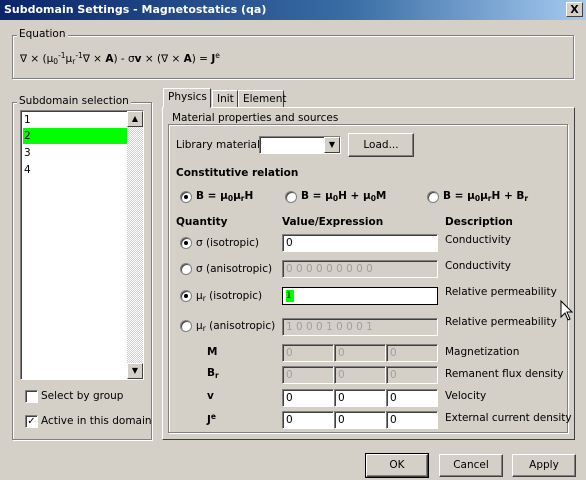 This screenshot has width=586, height=480. I want to click on description-header: Description, so click(479, 222).